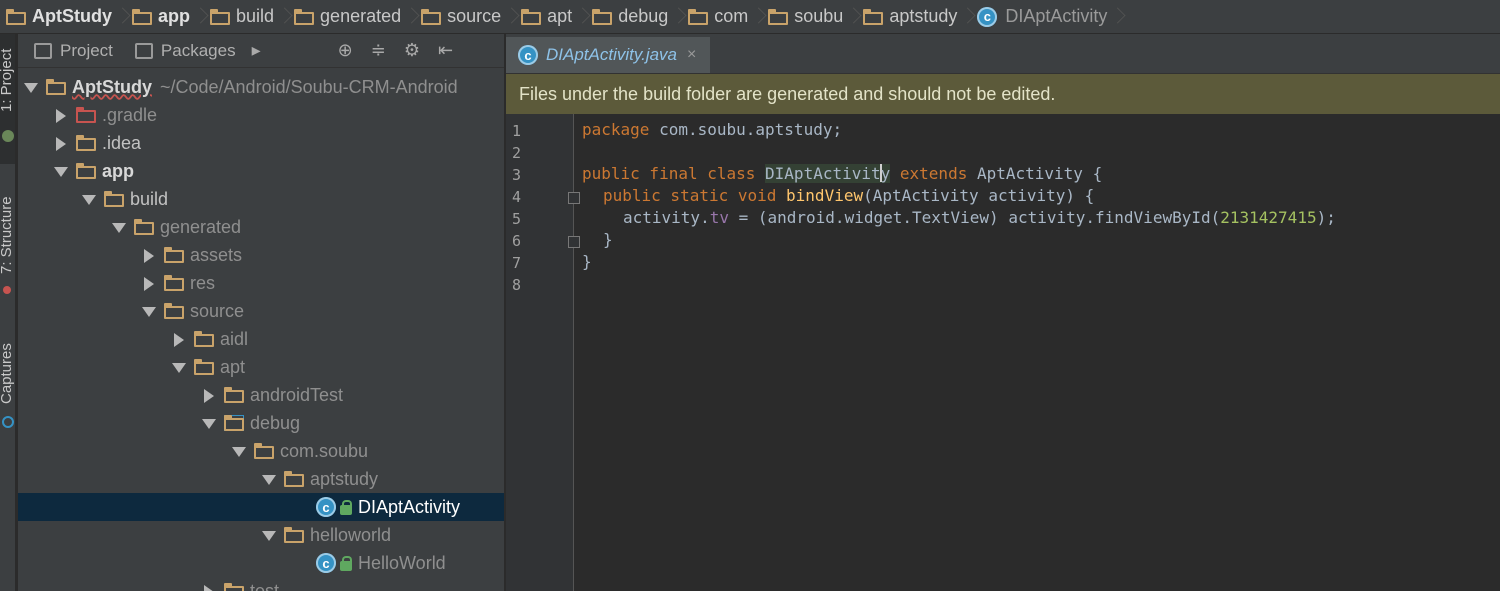 The height and width of the screenshot is (591, 1500). I want to click on more-tabs-icon: ▸, so click(256, 50).